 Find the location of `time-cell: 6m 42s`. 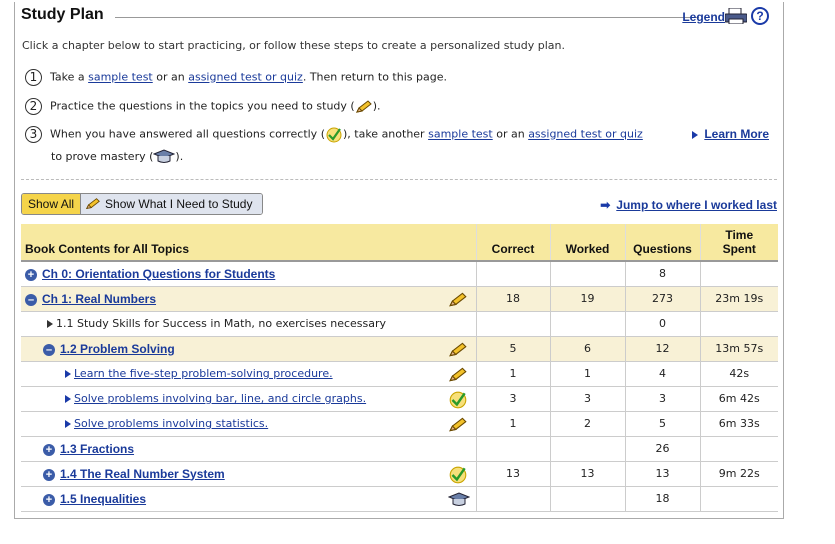

time-cell: 6m 42s is located at coordinates (738, 399).